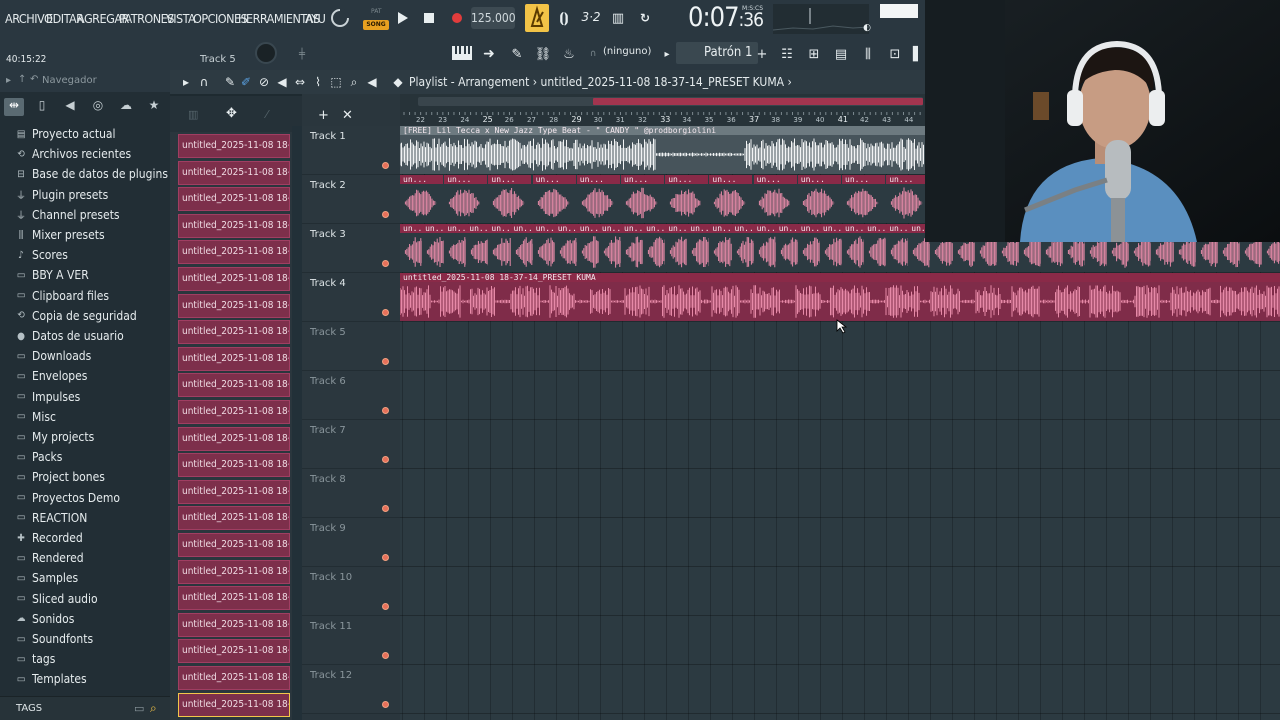 Image resolution: width=1280 pixels, height=720 pixels. Describe the element at coordinates (59, 235) in the screenshot. I see `browser-item: ⫼ Mixer presets` at that location.